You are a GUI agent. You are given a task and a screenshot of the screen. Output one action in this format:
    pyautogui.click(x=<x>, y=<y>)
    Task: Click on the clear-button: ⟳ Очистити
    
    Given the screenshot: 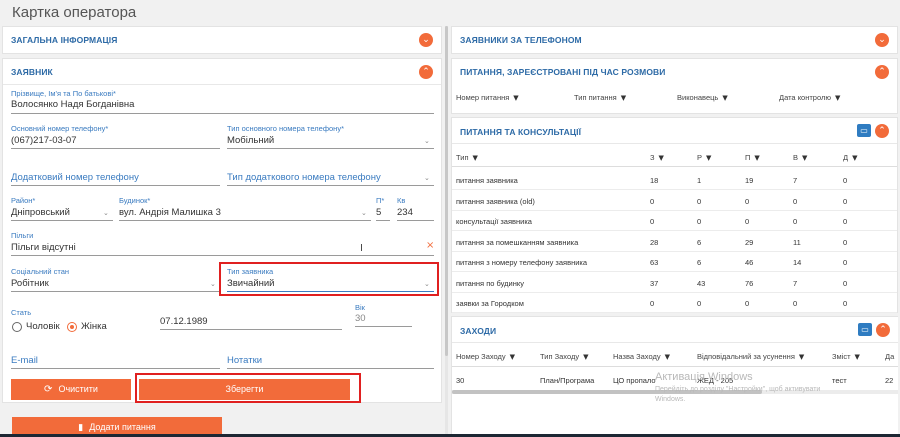 What is the action you would take?
    pyautogui.click(x=71, y=389)
    